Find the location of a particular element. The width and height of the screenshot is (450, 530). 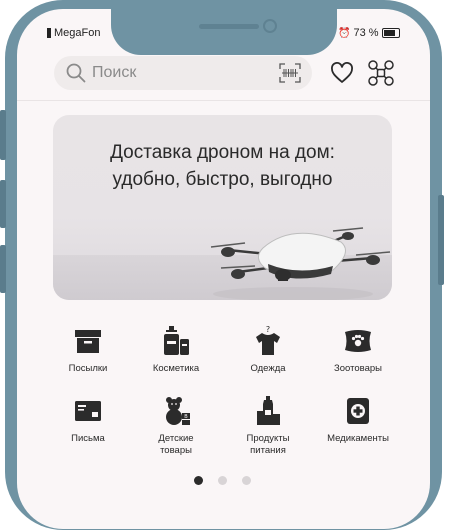

search-input: Поиск is located at coordinates (183, 73).